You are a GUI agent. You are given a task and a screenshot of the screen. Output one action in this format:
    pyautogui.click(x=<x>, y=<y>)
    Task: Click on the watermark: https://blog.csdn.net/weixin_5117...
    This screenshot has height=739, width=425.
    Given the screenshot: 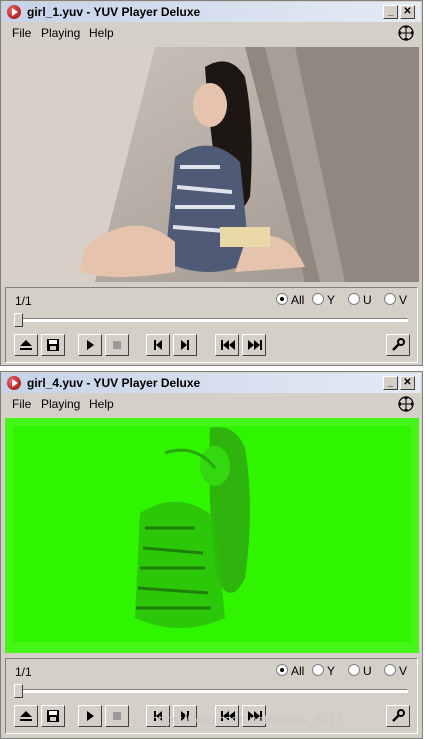 What is the action you would take?
    pyautogui.click(x=252, y=719)
    